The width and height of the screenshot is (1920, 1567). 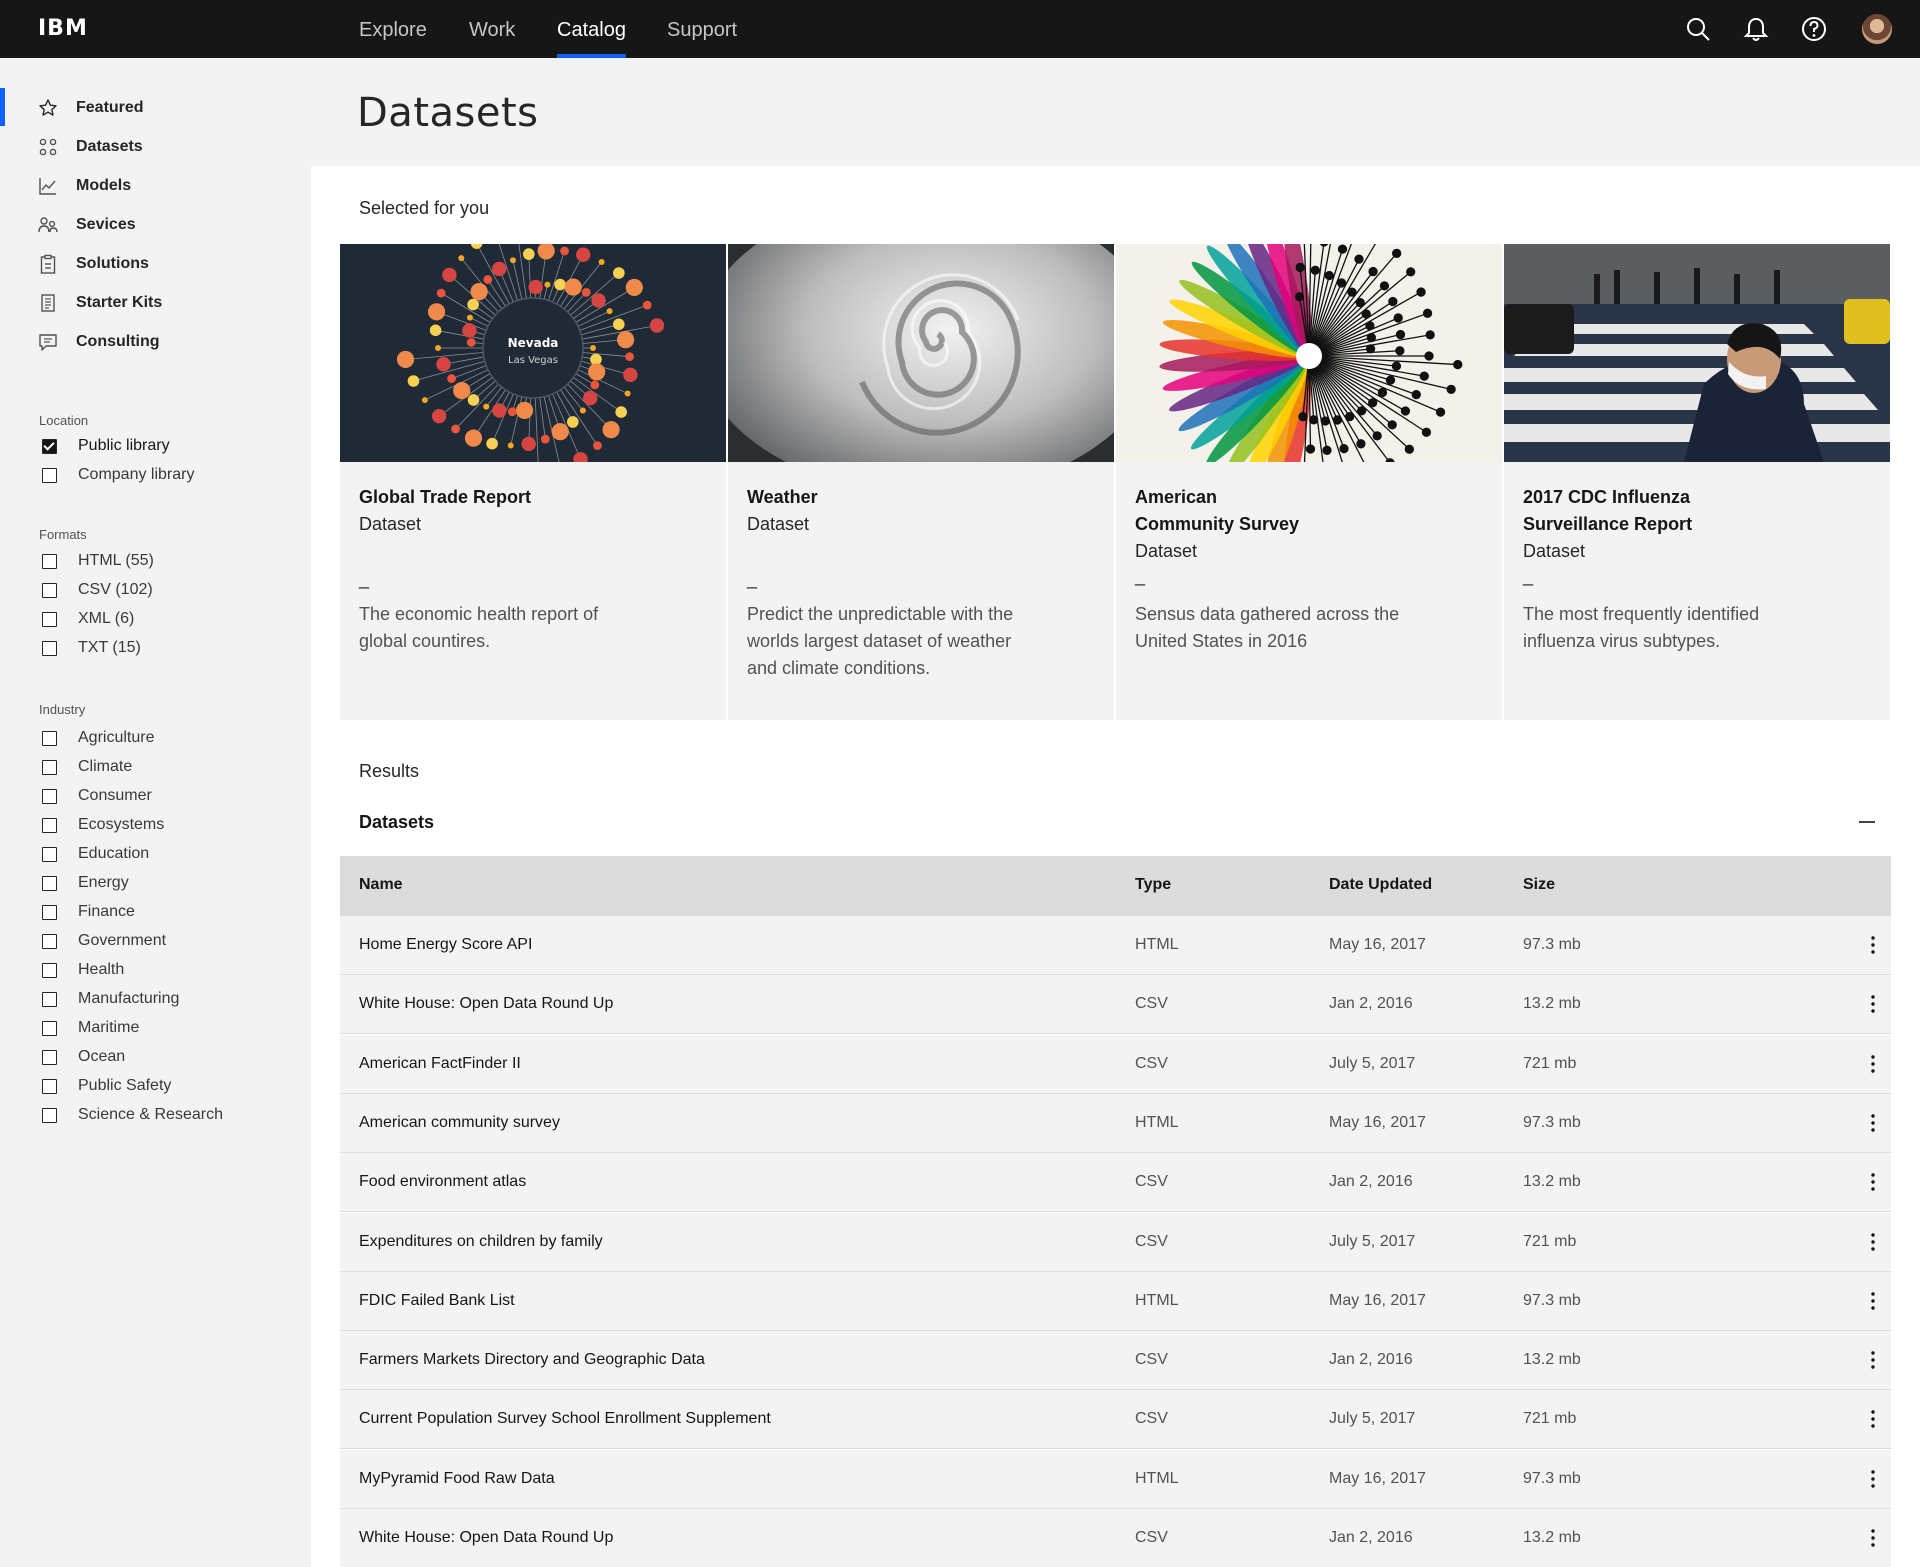 What do you see at coordinates (85, 883) in the screenshot?
I see `industry-option: Energy` at bounding box center [85, 883].